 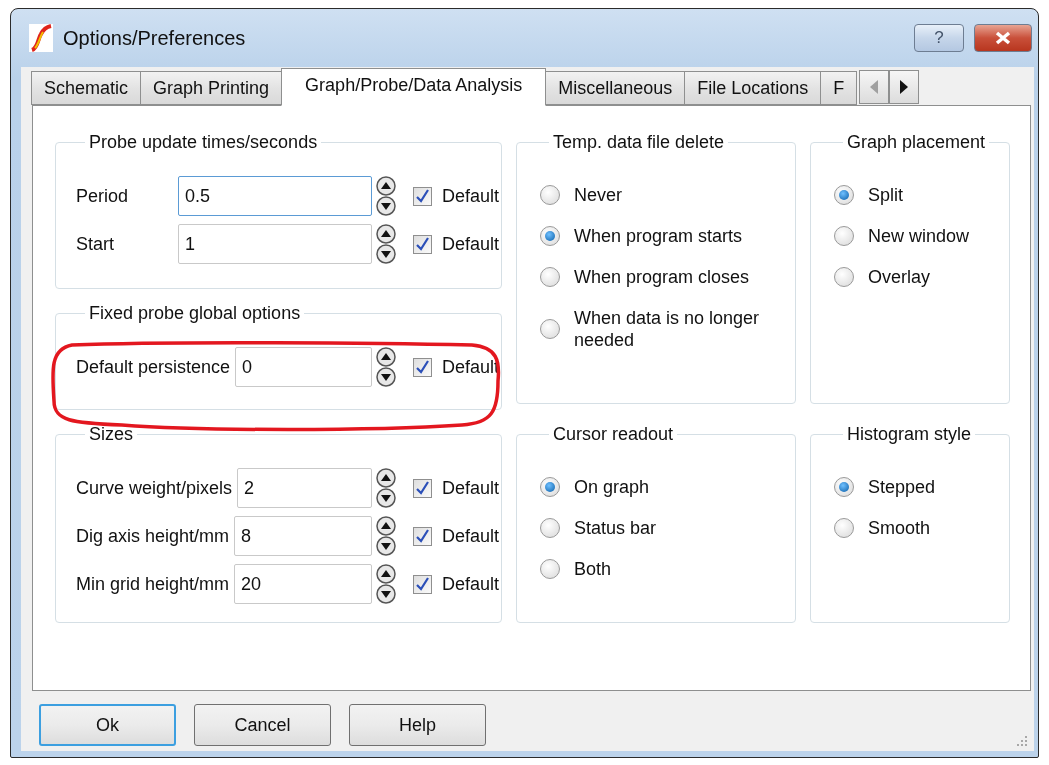 I want to click on tab: Graph Printing, so click(x=211, y=88).